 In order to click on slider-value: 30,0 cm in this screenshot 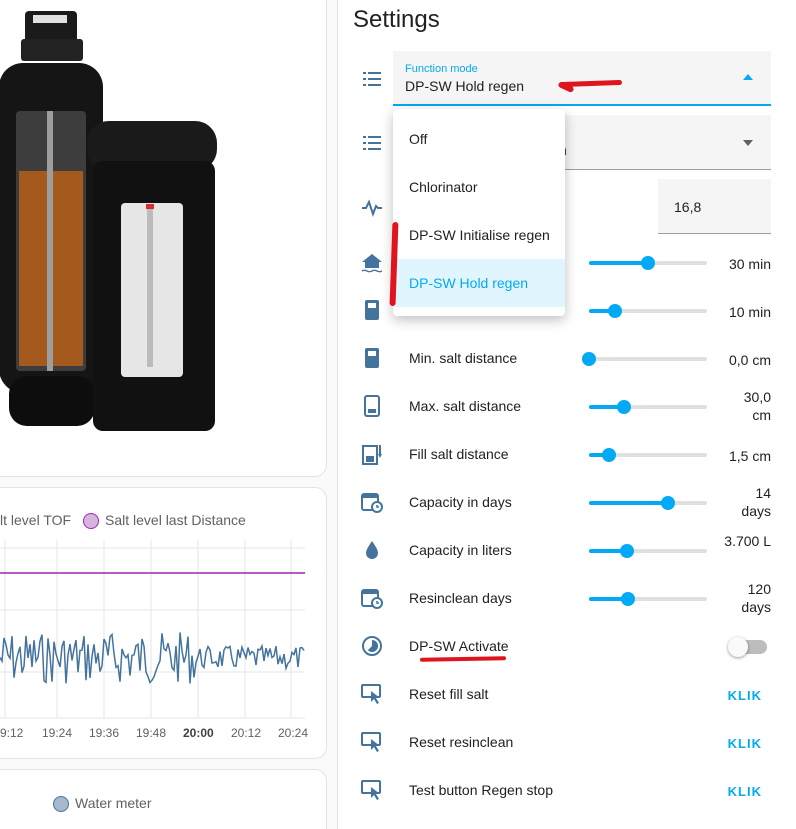, I will do `click(757, 406)`.